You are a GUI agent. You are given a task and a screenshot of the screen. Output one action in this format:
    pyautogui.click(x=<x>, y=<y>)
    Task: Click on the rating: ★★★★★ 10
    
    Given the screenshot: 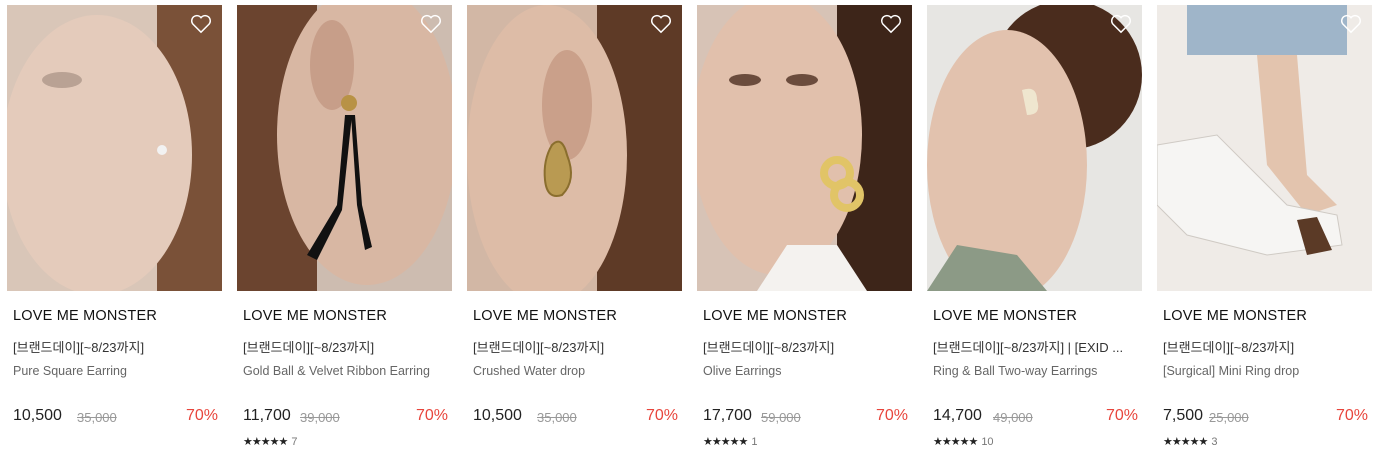 What is the action you would take?
    pyautogui.click(x=963, y=441)
    